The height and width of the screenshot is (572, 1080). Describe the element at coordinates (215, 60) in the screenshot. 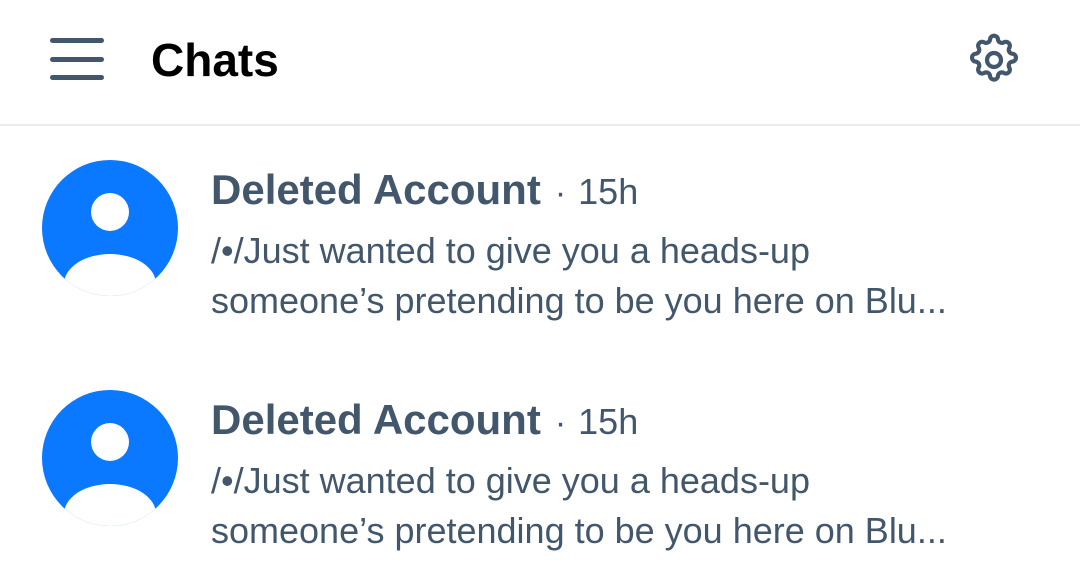

I see `page-title: Chats` at that location.